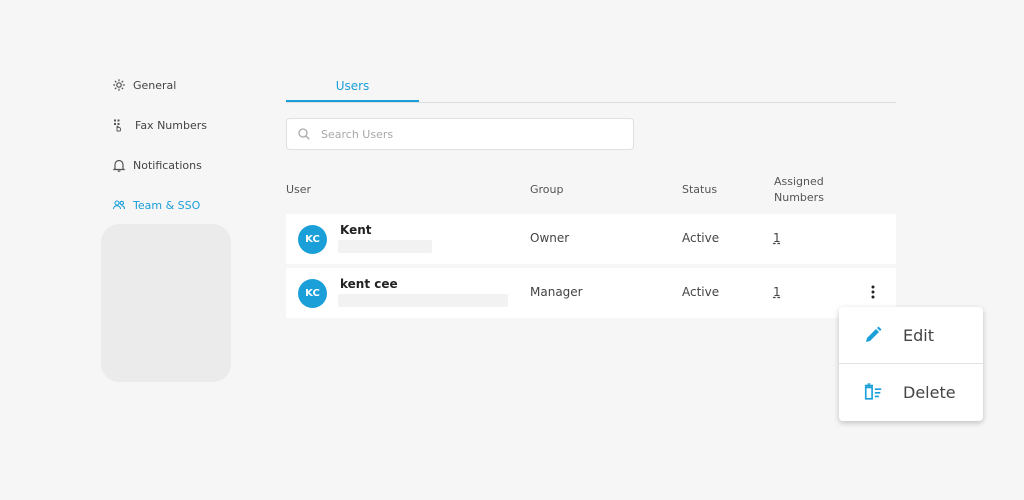  What do you see at coordinates (171, 125) in the screenshot?
I see `sidebar-item-label: Fax Numbers` at bounding box center [171, 125].